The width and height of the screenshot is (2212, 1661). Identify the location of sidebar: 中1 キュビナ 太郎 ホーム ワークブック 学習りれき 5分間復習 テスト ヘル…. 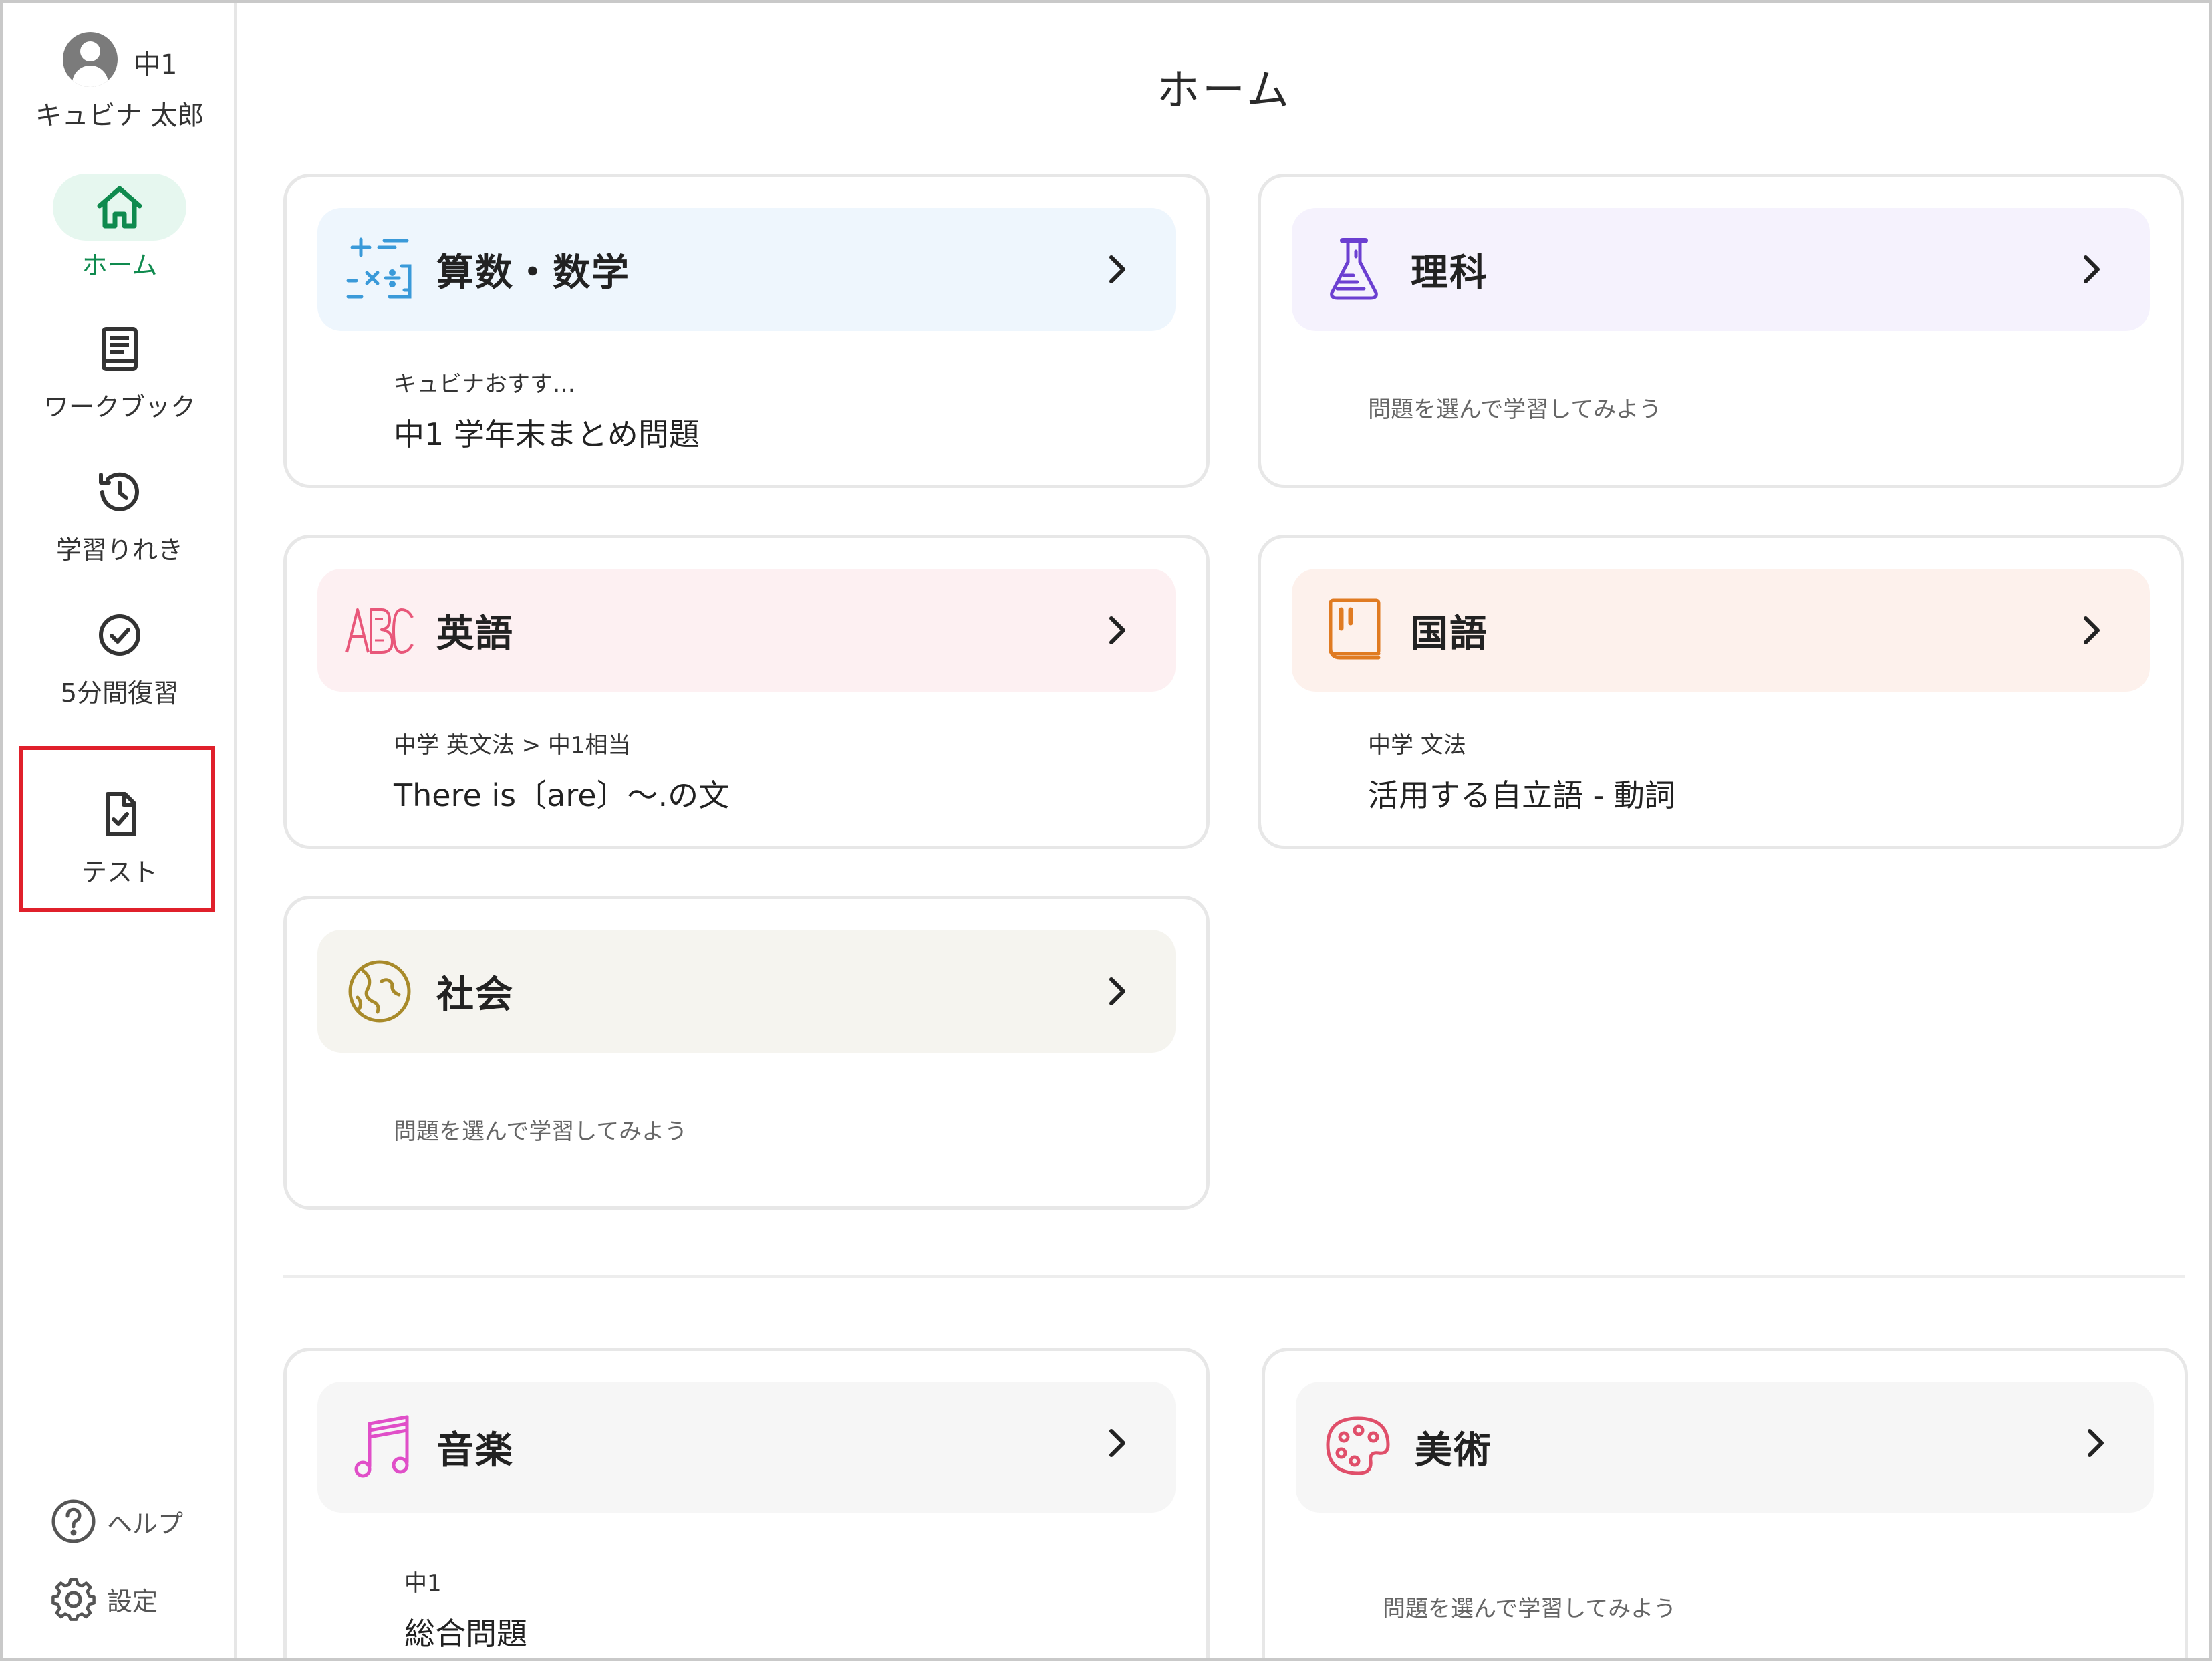
(120, 830).